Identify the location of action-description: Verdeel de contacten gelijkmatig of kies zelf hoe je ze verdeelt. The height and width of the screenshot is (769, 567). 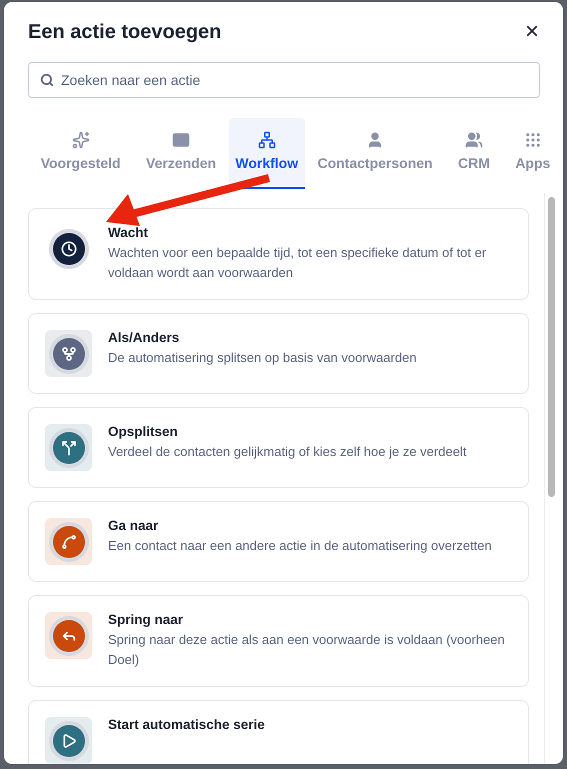
(287, 452).